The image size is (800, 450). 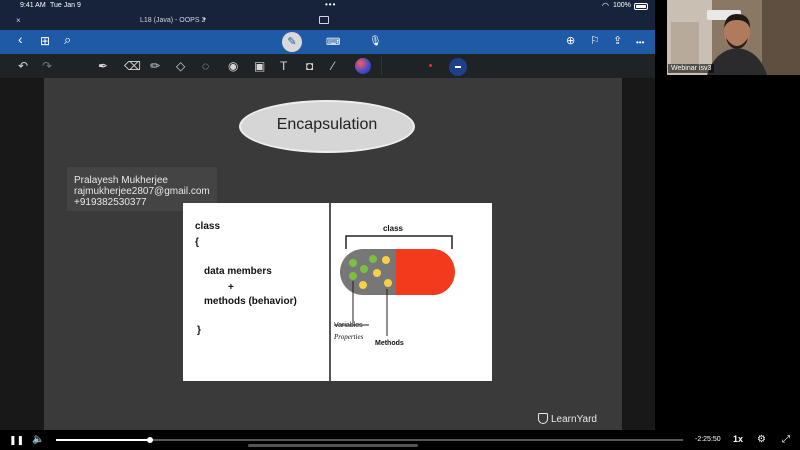 What do you see at coordinates (425, 272) in the screenshot?
I see `capsule-right-half` at bounding box center [425, 272].